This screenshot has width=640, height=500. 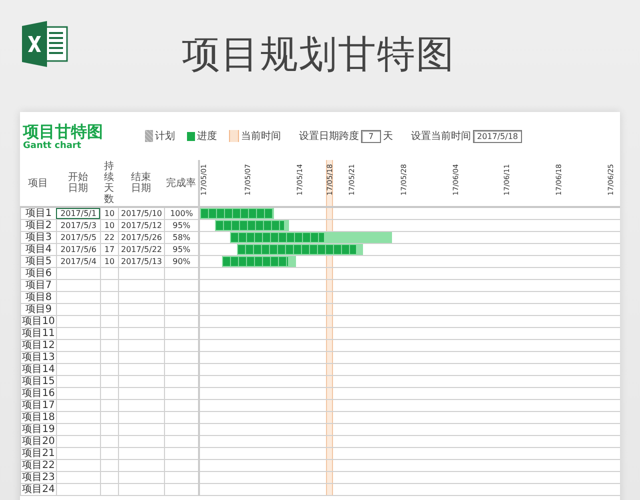 I want to click on table-cell: 项目13, so click(x=38, y=357).